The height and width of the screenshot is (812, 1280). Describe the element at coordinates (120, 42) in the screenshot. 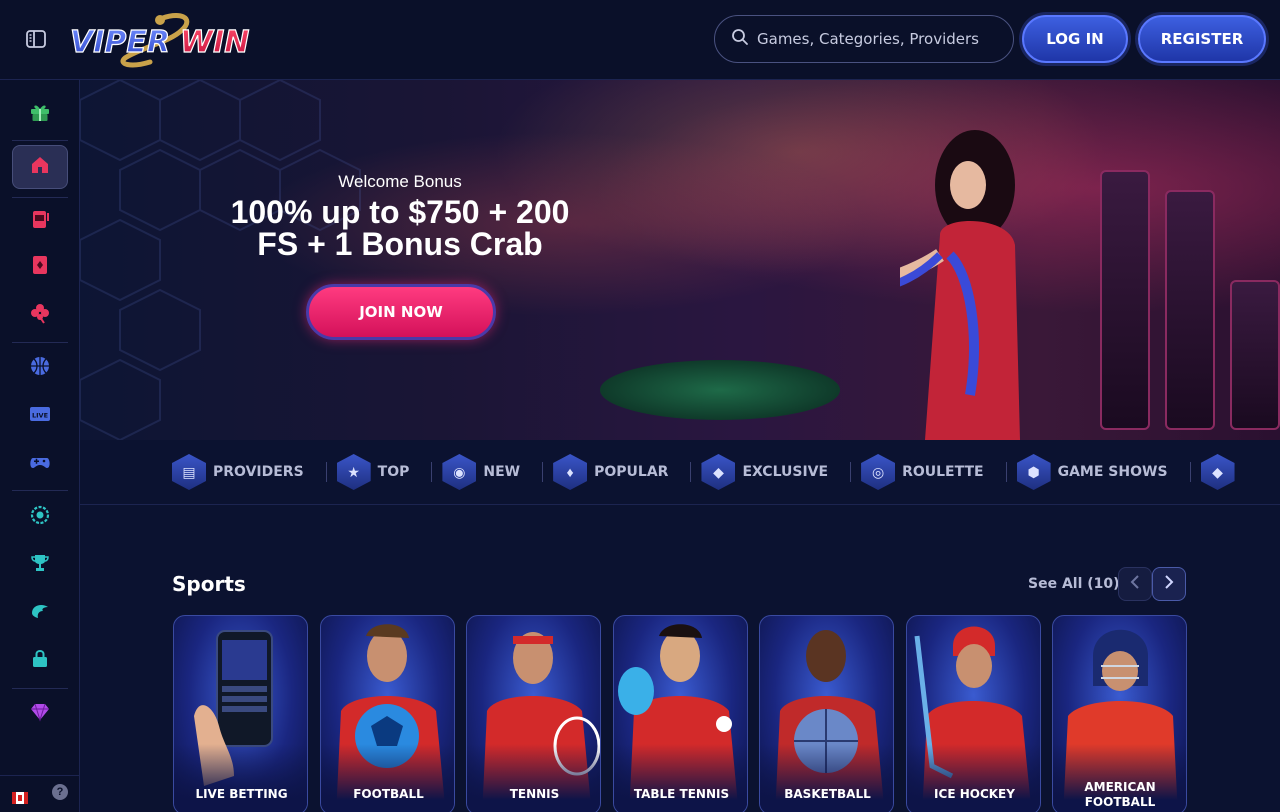

I see `svg-text: VIPER` at that location.